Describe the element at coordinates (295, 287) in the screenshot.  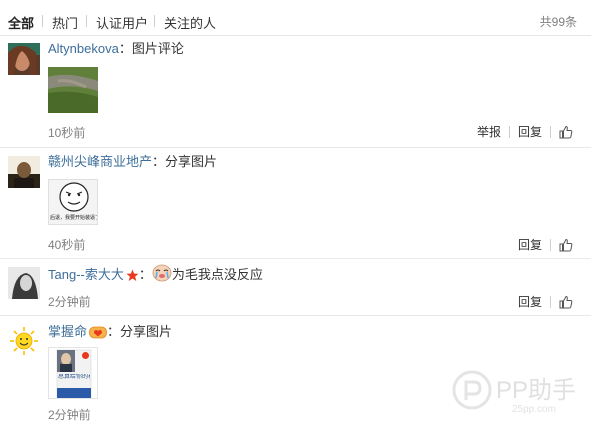
I see `comment-item: Tang--索大大 ： 为毛我点没反应 2分钟前 回复` at that location.